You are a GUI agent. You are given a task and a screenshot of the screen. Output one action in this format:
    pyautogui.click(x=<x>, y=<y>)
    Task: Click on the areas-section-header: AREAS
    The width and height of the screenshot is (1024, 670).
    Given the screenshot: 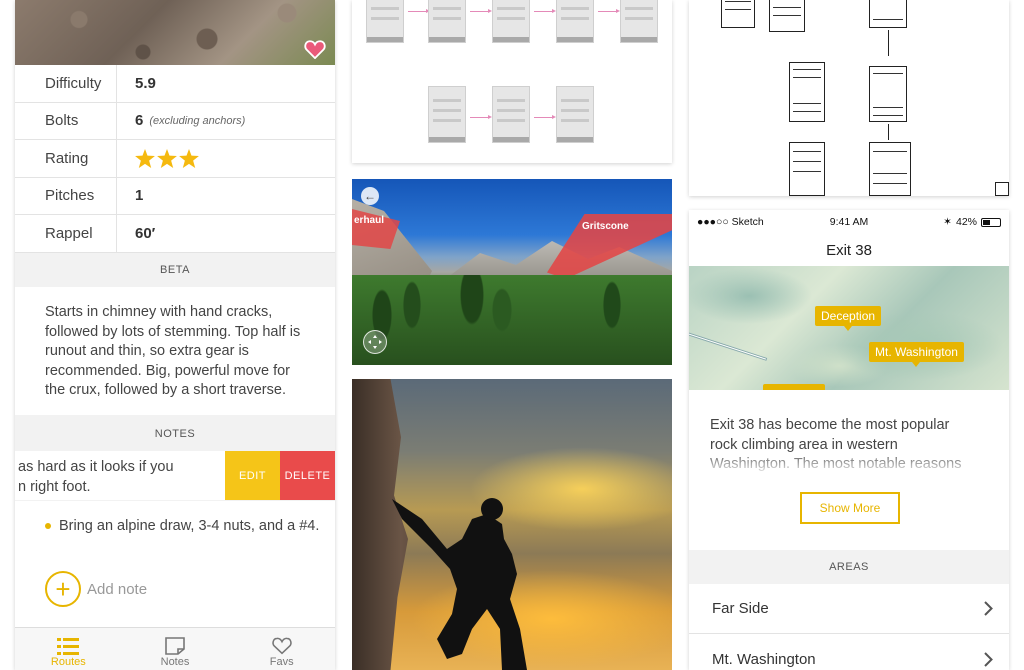 What is the action you would take?
    pyautogui.click(x=849, y=567)
    